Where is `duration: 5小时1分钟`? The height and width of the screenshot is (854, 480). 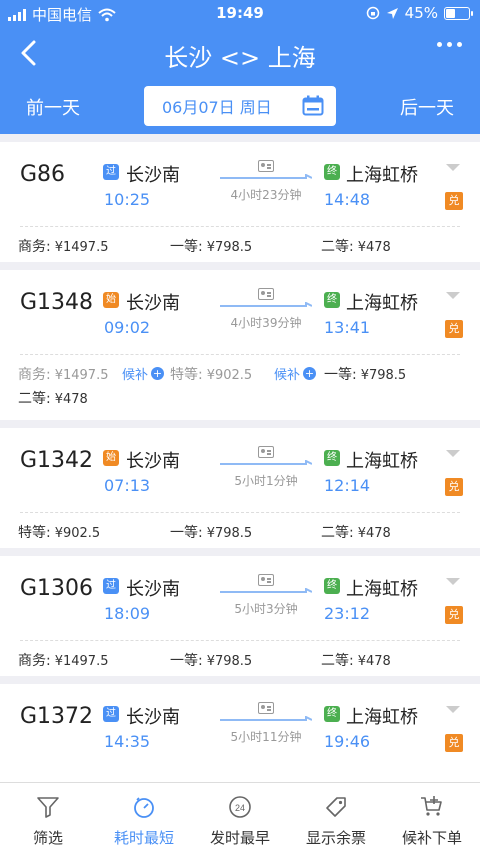
duration: 5小时1分钟 is located at coordinates (266, 481).